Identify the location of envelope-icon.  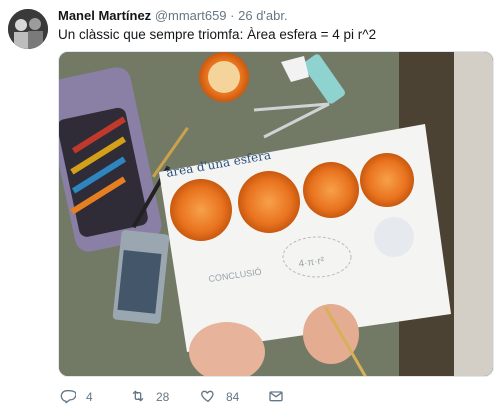
(276, 397).